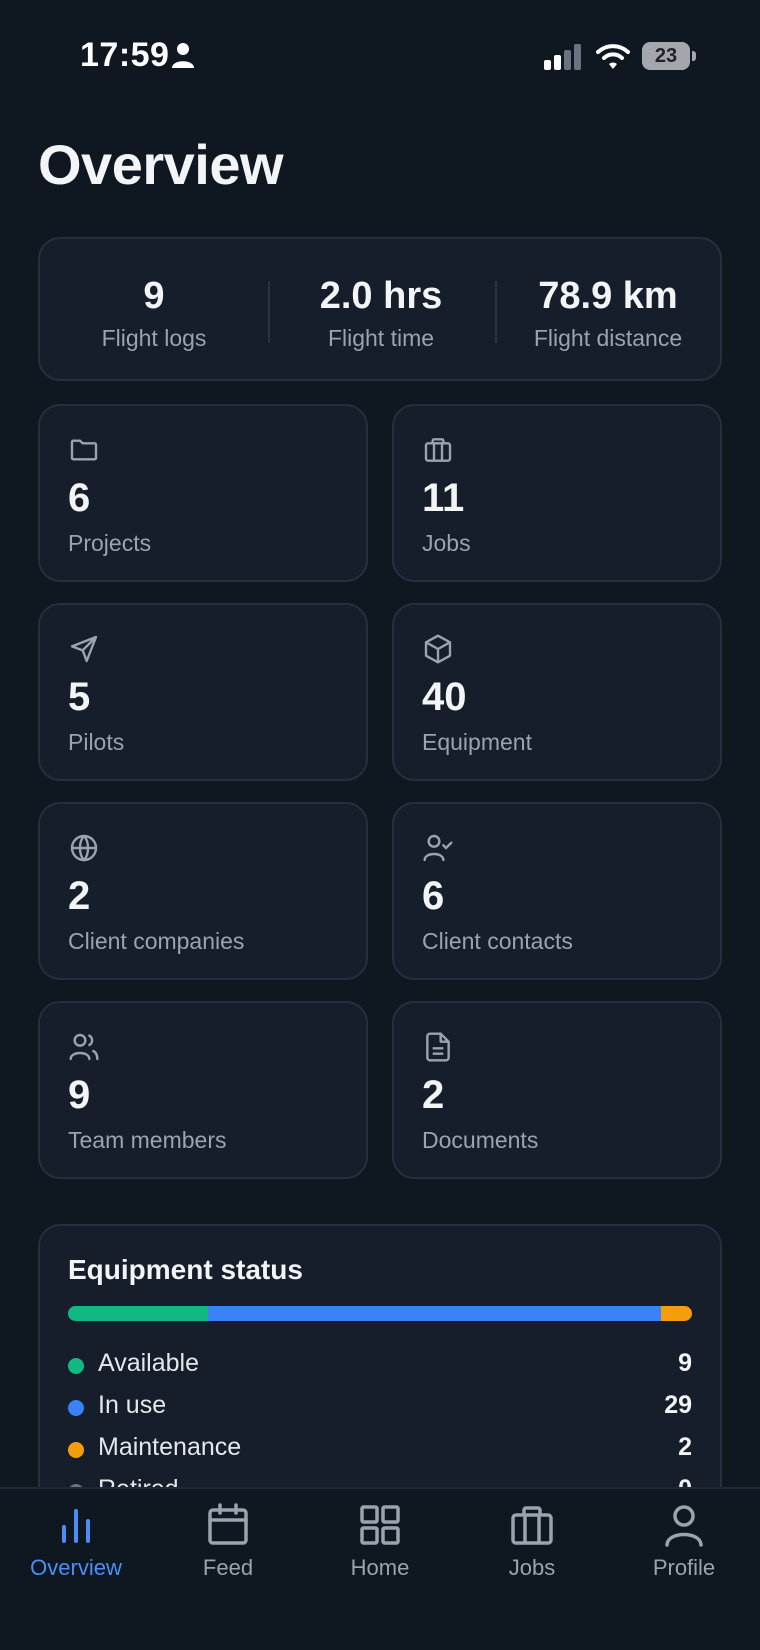  What do you see at coordinates (666, 56) in the screenshot?
I see `battery-level: 23` at bounding box center [666, 56].